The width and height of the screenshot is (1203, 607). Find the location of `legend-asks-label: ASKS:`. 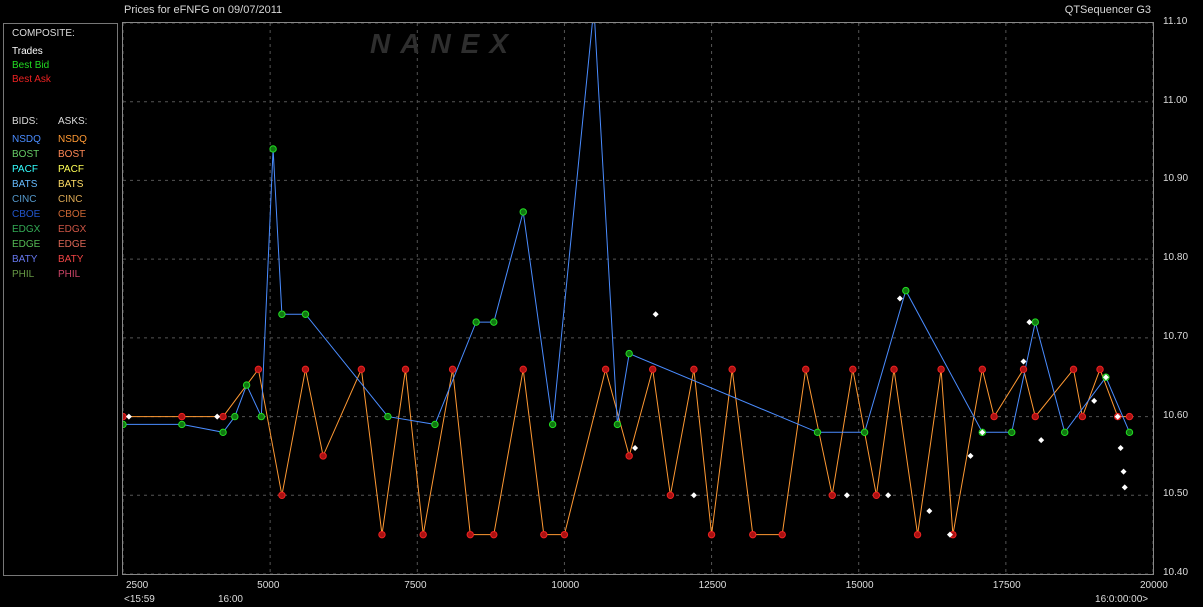

legend-asks-label: ASKS: is located at coordinates (73, 121).